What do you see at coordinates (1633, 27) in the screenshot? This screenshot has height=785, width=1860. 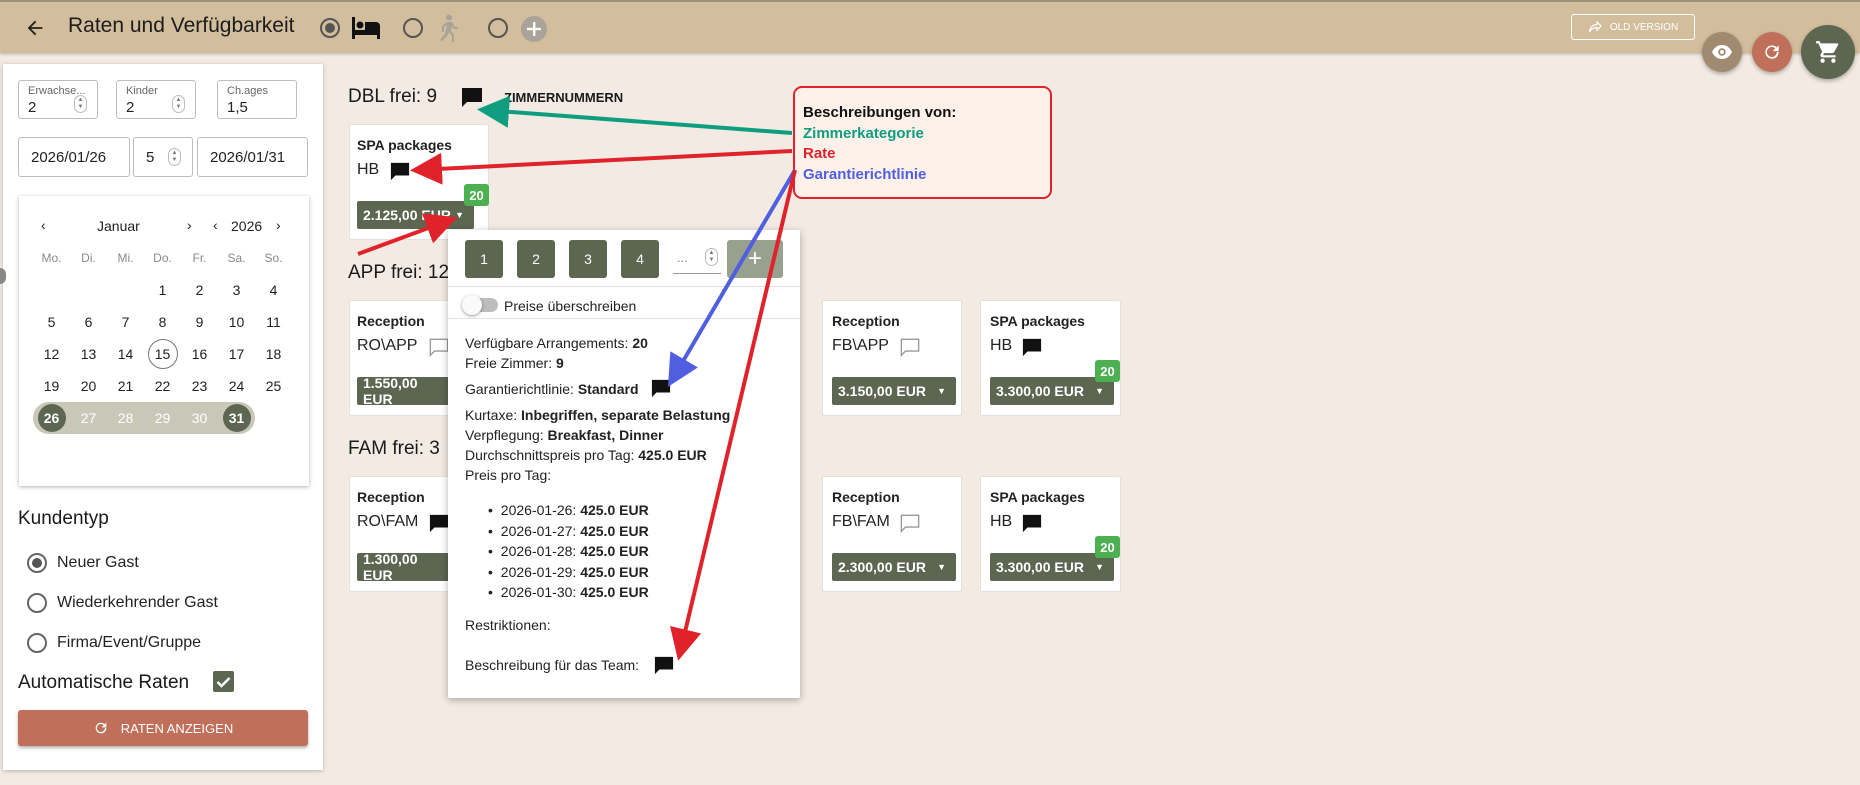 I see `old-version-button: OLD VERSION` at bounding box center [1633, 27].